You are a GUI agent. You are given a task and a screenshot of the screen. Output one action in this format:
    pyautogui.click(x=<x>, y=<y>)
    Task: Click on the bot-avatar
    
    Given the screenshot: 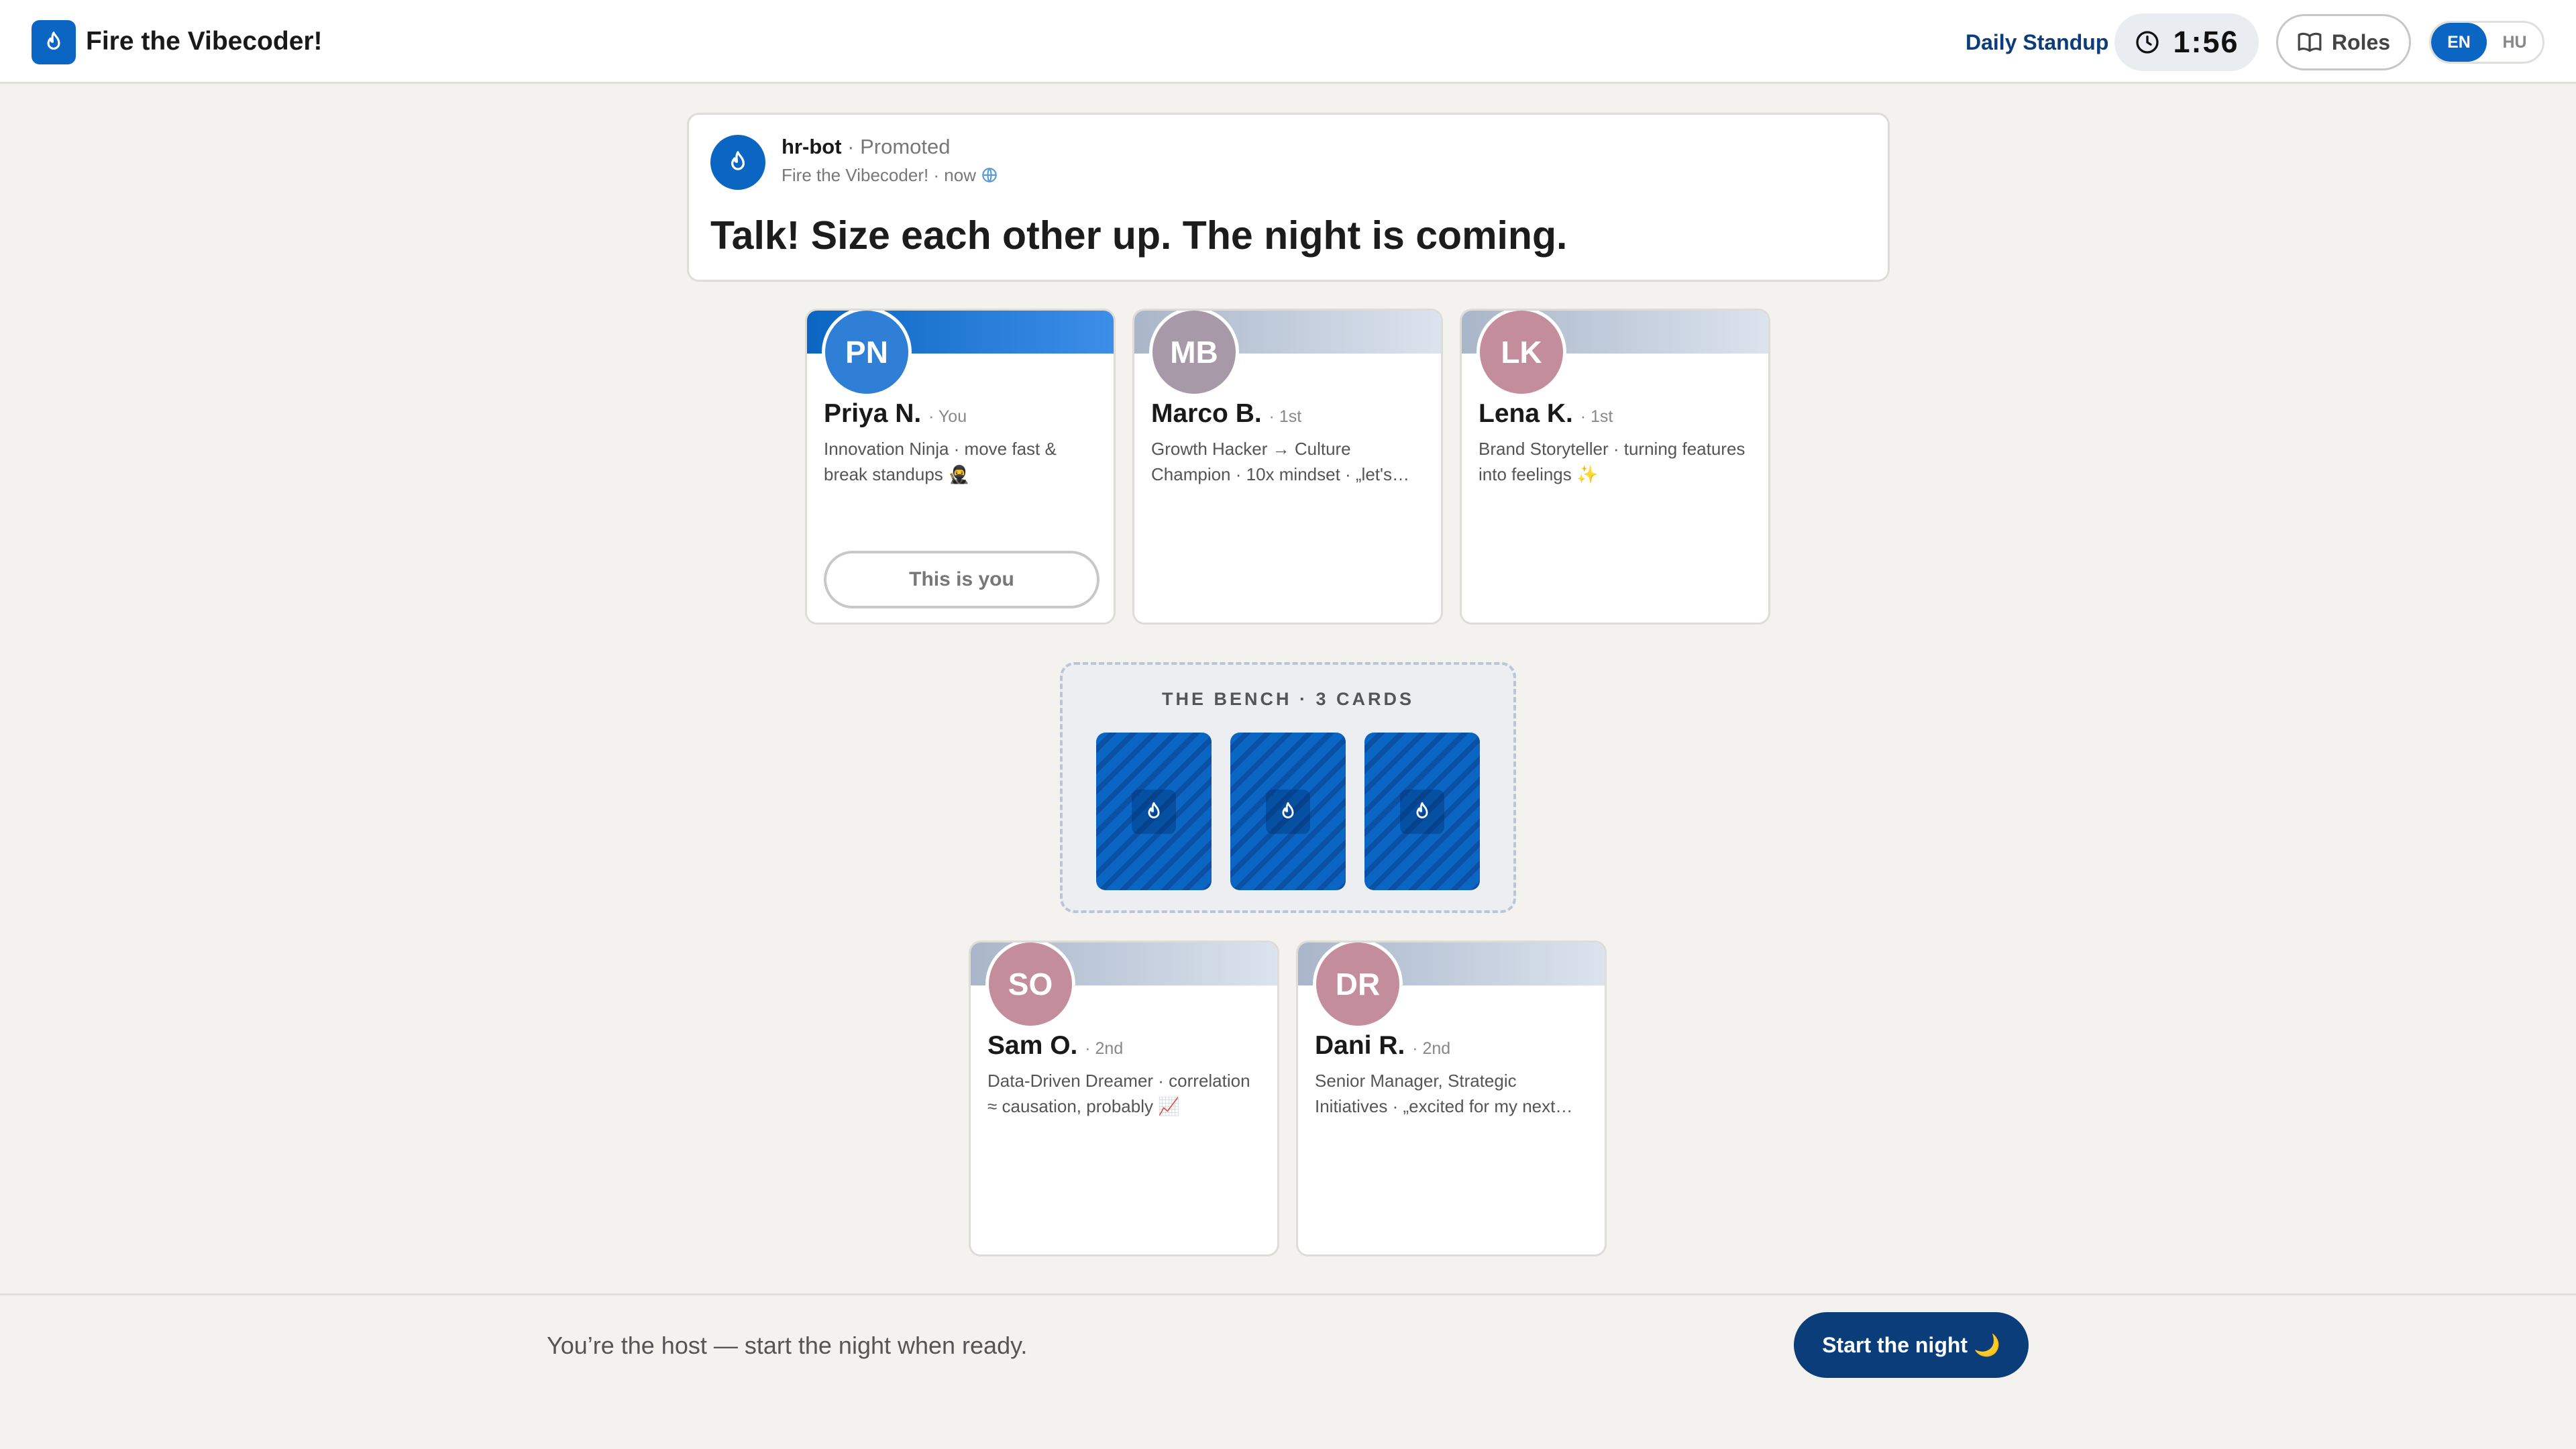 What is the action you would take?
    pyautogui.click(x=737, y=162)
    